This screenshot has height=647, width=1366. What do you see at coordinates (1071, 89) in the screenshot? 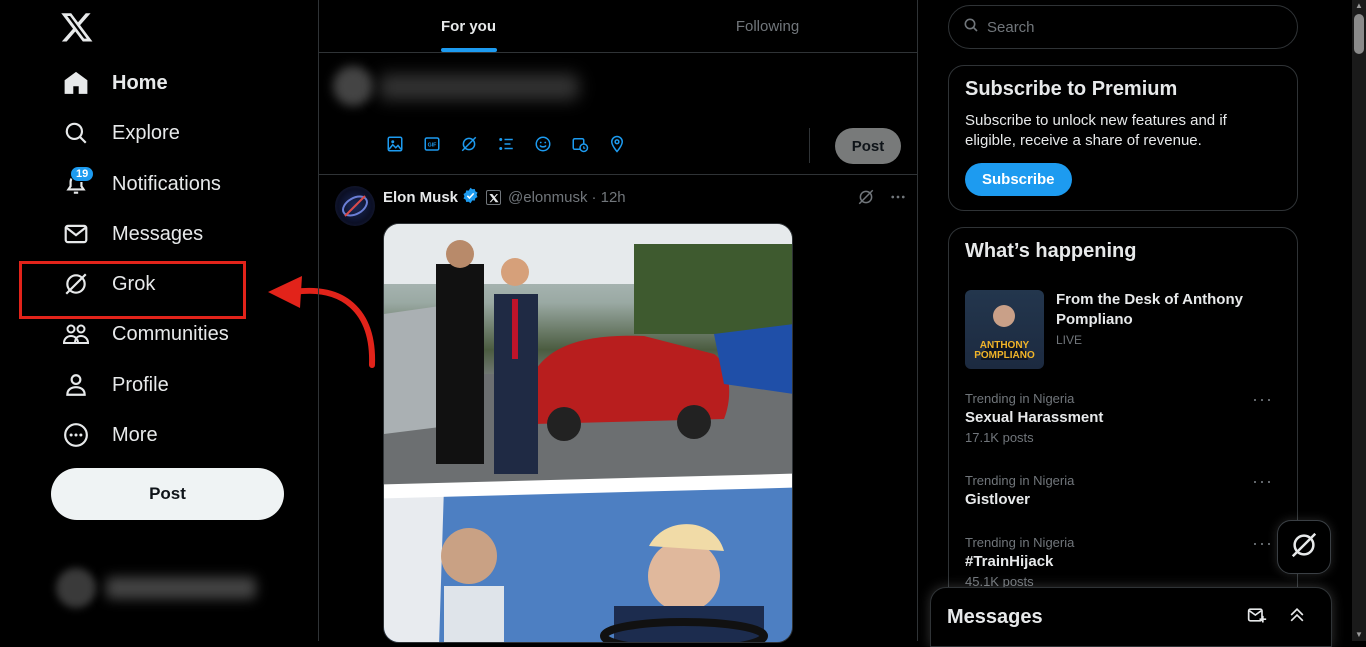
I see `premium-title: Subscribe to Premium` at bounding box center [1071, 89].